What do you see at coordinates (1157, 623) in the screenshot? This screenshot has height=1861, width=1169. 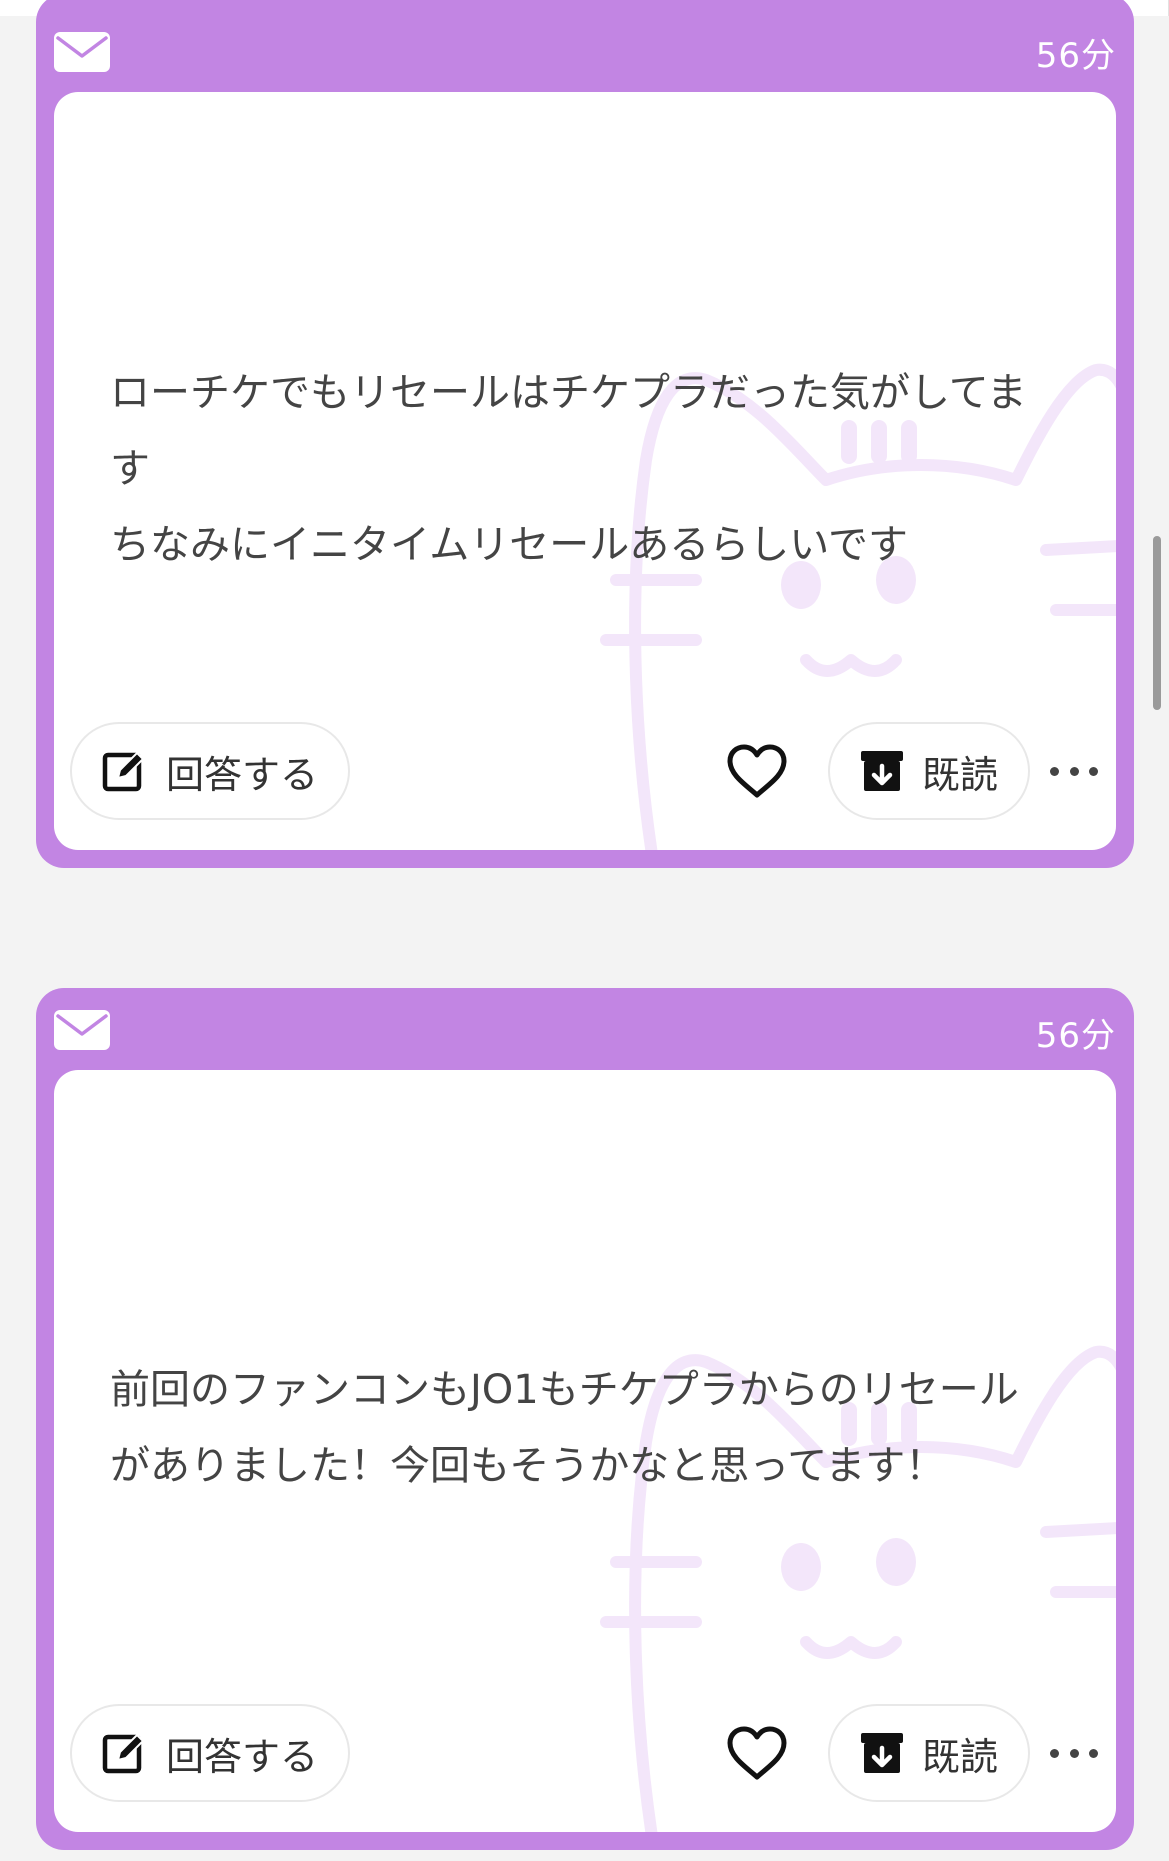 I see `scrollbar-thumb` at bounding box center [1157, 623].